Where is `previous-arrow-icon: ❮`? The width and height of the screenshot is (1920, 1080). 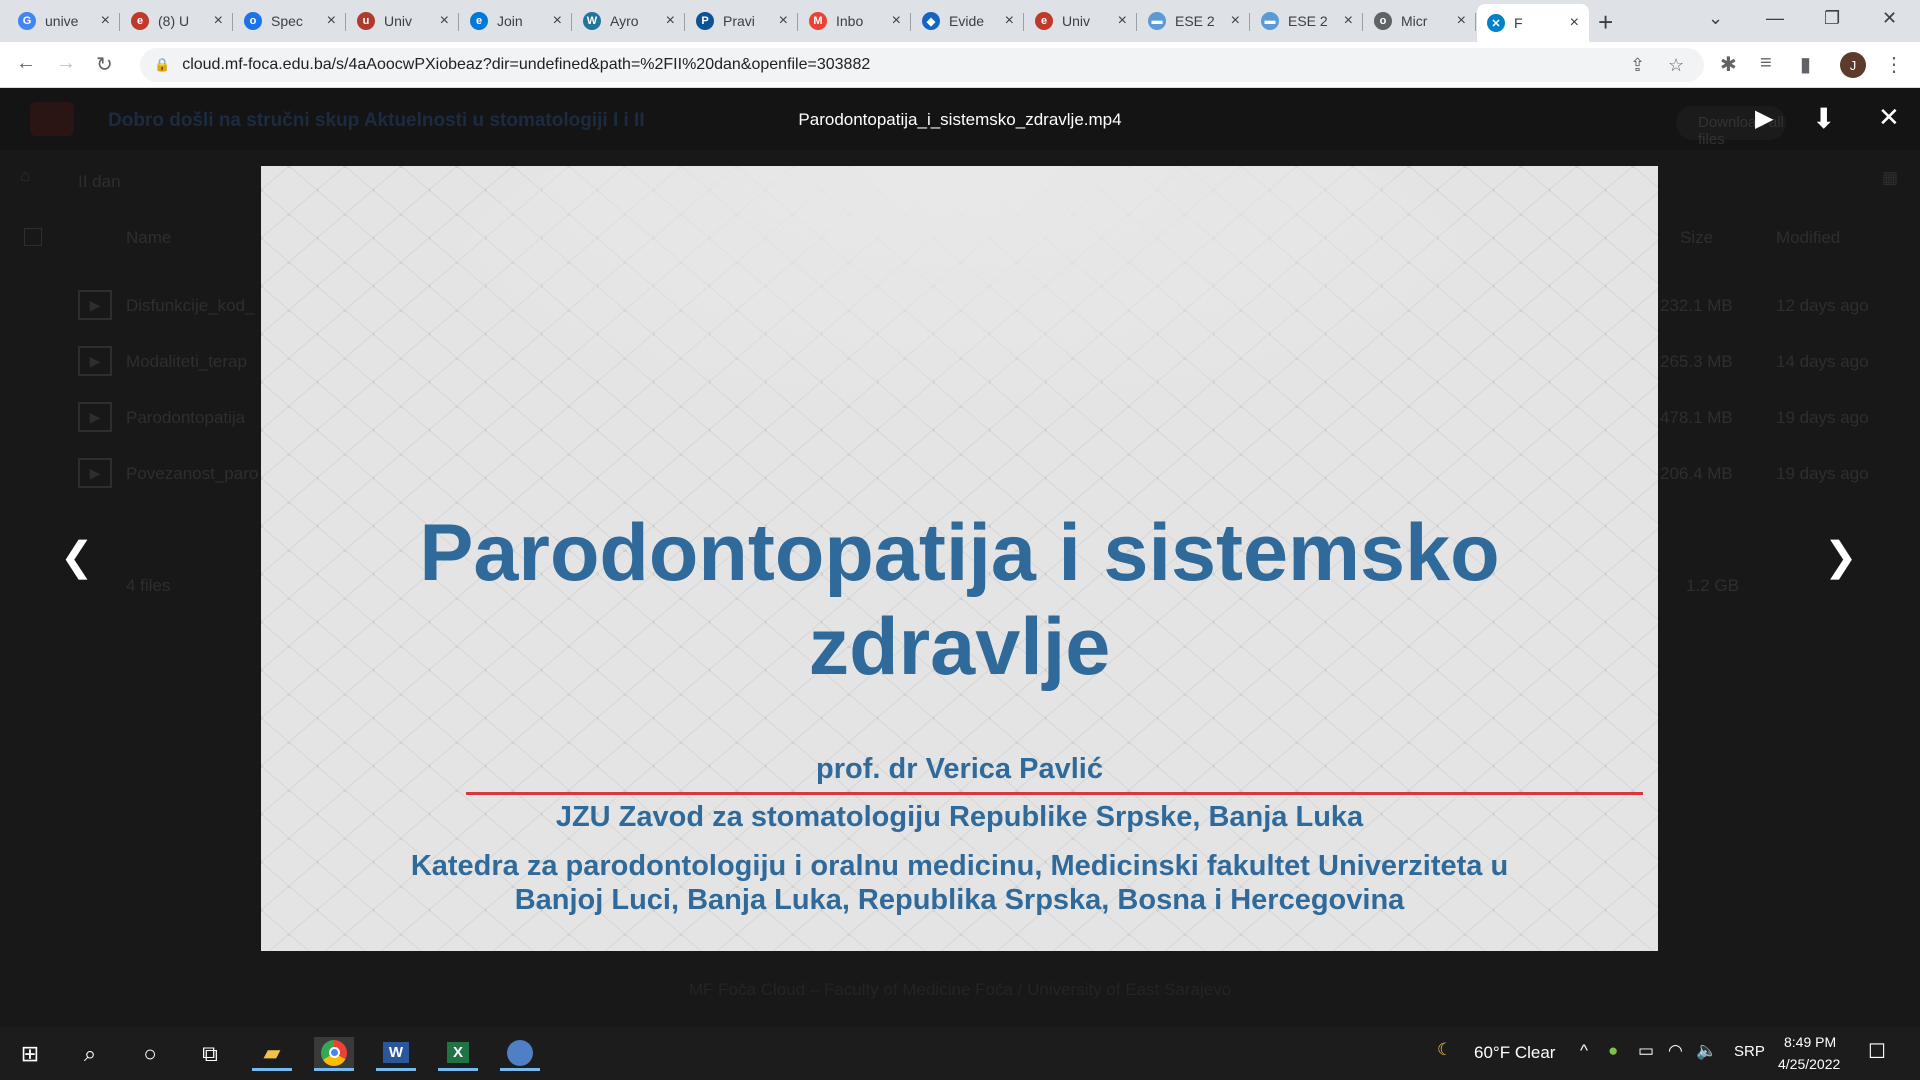
previous-arrow-icon: ❮ is located at coordinates (77, 557).